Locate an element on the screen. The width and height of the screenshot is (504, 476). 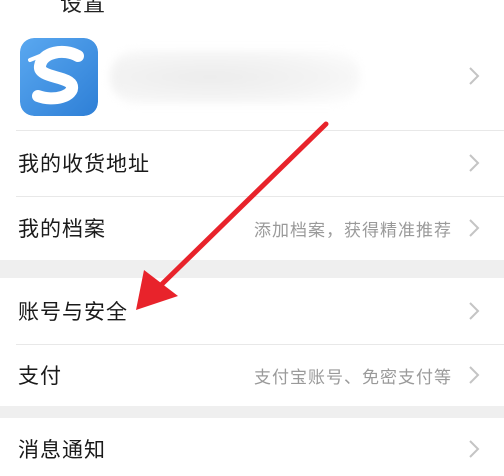
sogou-s-logo-icon is located at coordinates (59, 77).